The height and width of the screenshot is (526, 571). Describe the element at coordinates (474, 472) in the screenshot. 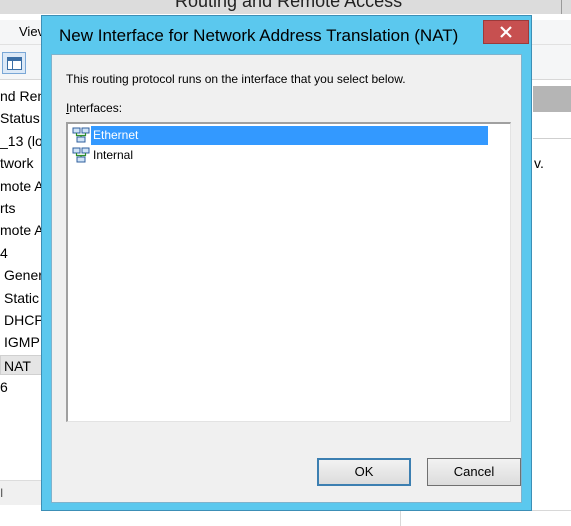

I see `cancel-button: Cancel` at that location.